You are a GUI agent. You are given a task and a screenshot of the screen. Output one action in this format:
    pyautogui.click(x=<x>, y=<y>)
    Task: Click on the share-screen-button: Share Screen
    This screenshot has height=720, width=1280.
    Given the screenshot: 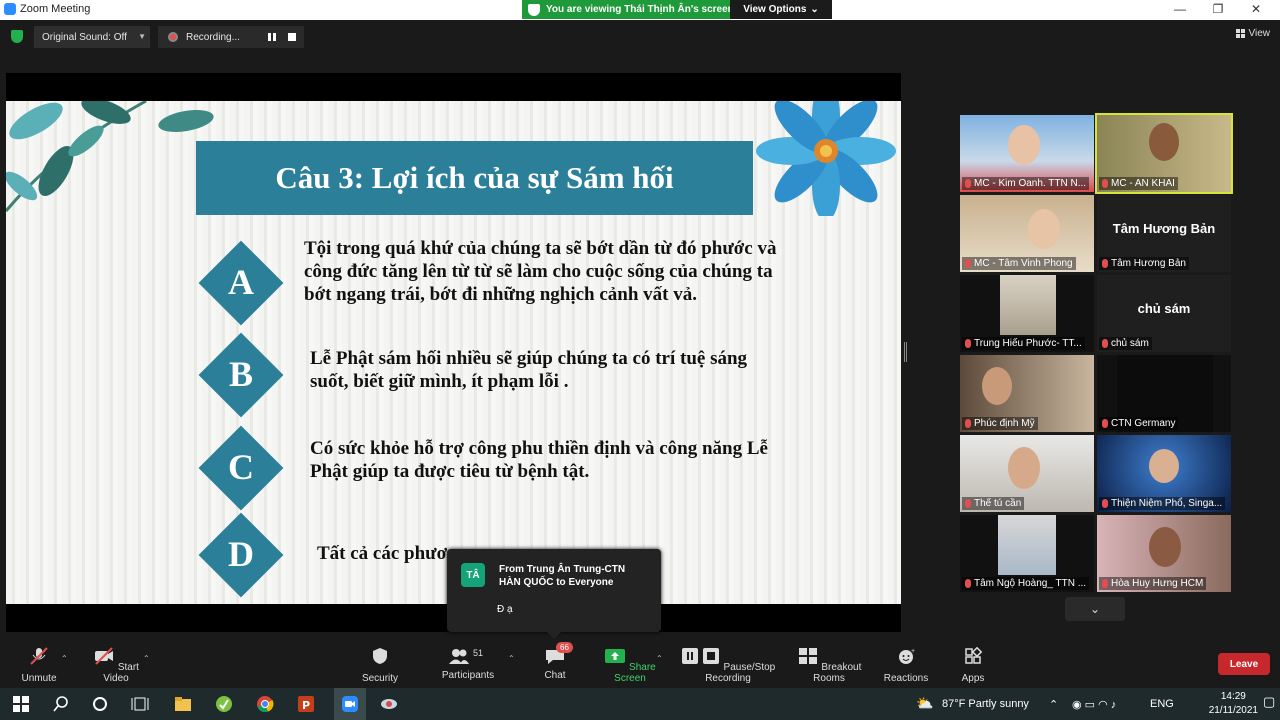 What is the action you would take?
    pyautogui.click(x=630, y=665)
    